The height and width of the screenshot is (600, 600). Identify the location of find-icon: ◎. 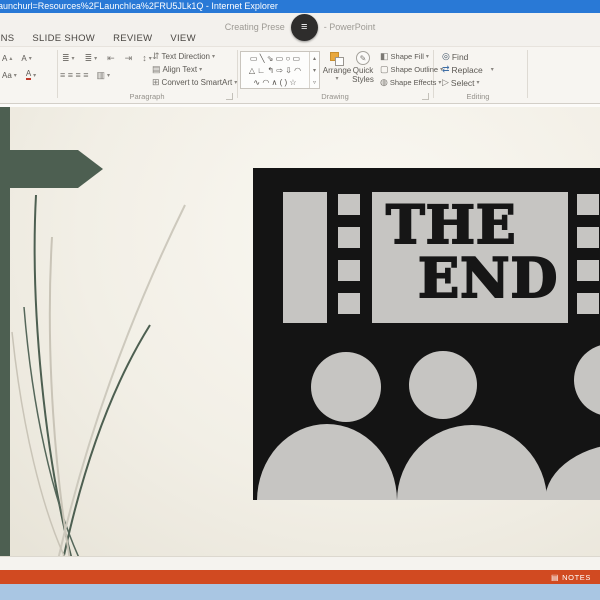
(446, 56).